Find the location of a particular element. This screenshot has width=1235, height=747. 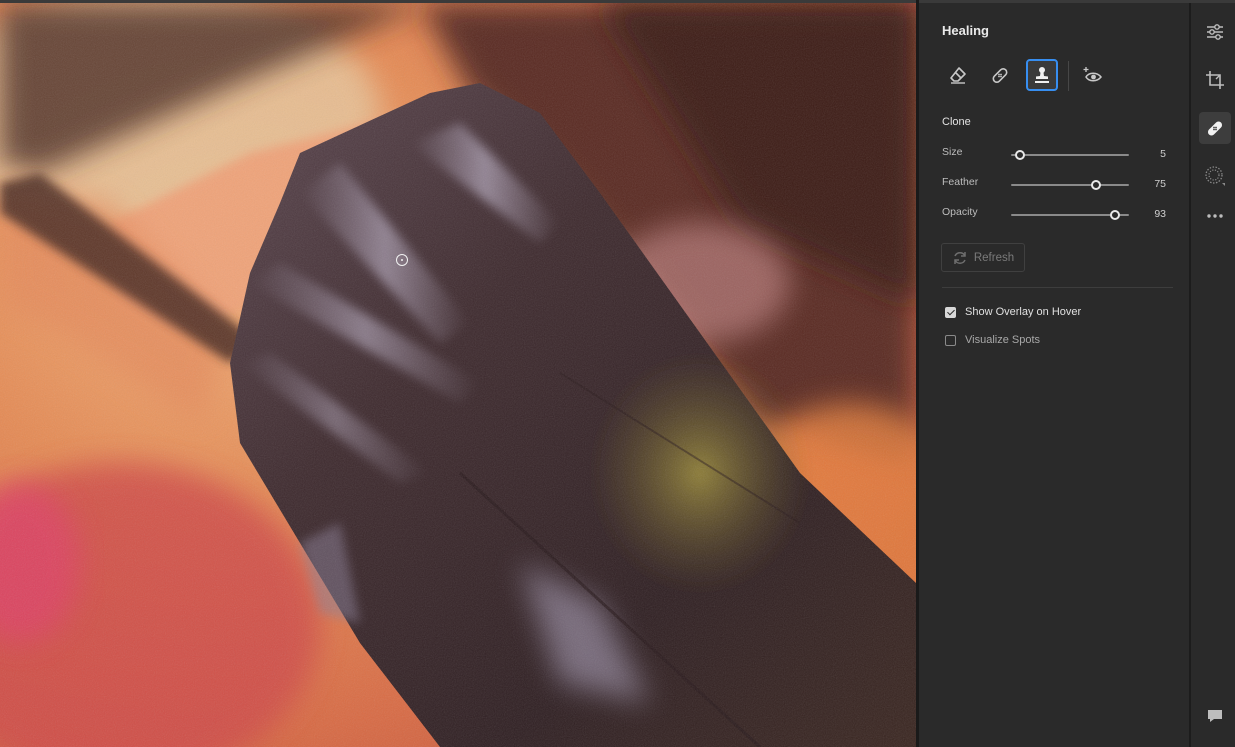

tool-rail is located at coordinates (1213, 375).